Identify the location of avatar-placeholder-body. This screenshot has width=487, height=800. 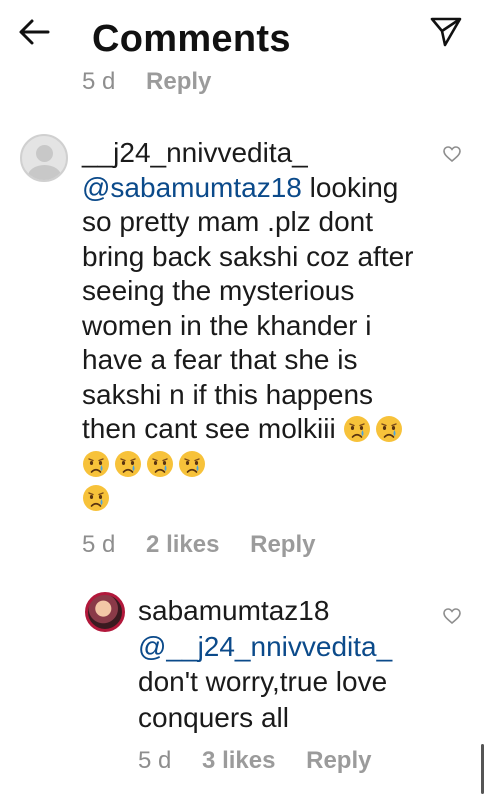
(44, 172).